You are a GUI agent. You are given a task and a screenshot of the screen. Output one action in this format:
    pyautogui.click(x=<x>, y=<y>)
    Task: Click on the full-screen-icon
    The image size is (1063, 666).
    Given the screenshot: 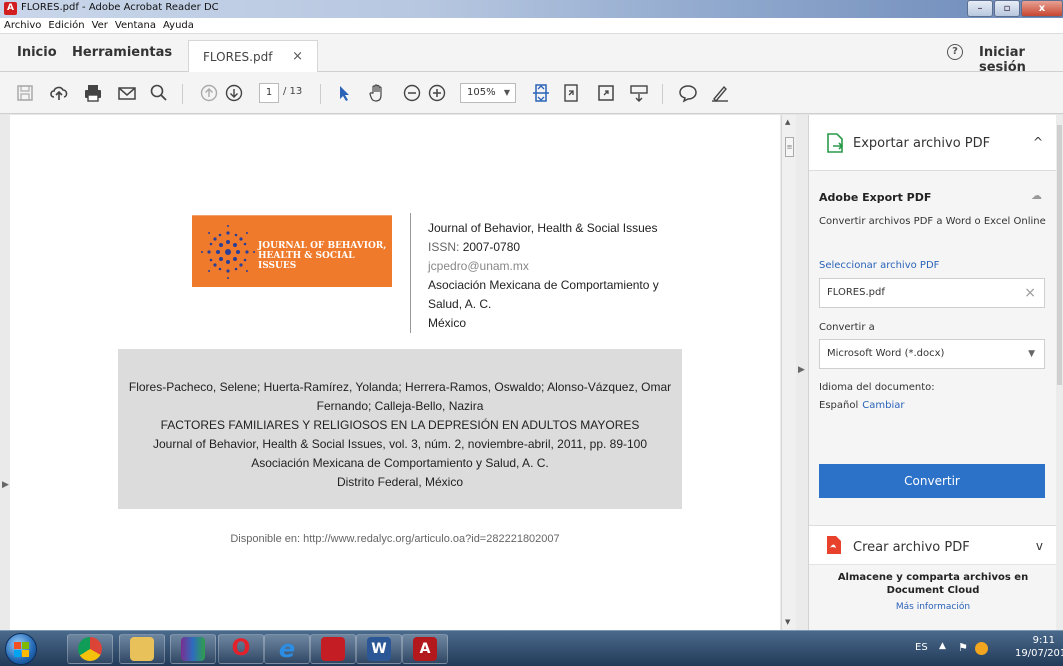 What is the action you would take?
    pyautogui.click(x=606, y=93)
    